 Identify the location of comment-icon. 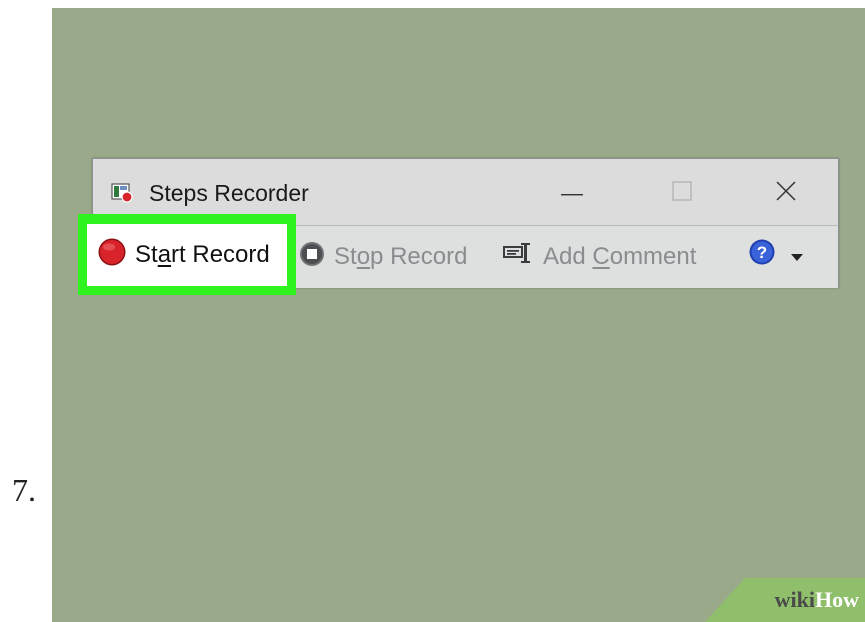
(519, 257).